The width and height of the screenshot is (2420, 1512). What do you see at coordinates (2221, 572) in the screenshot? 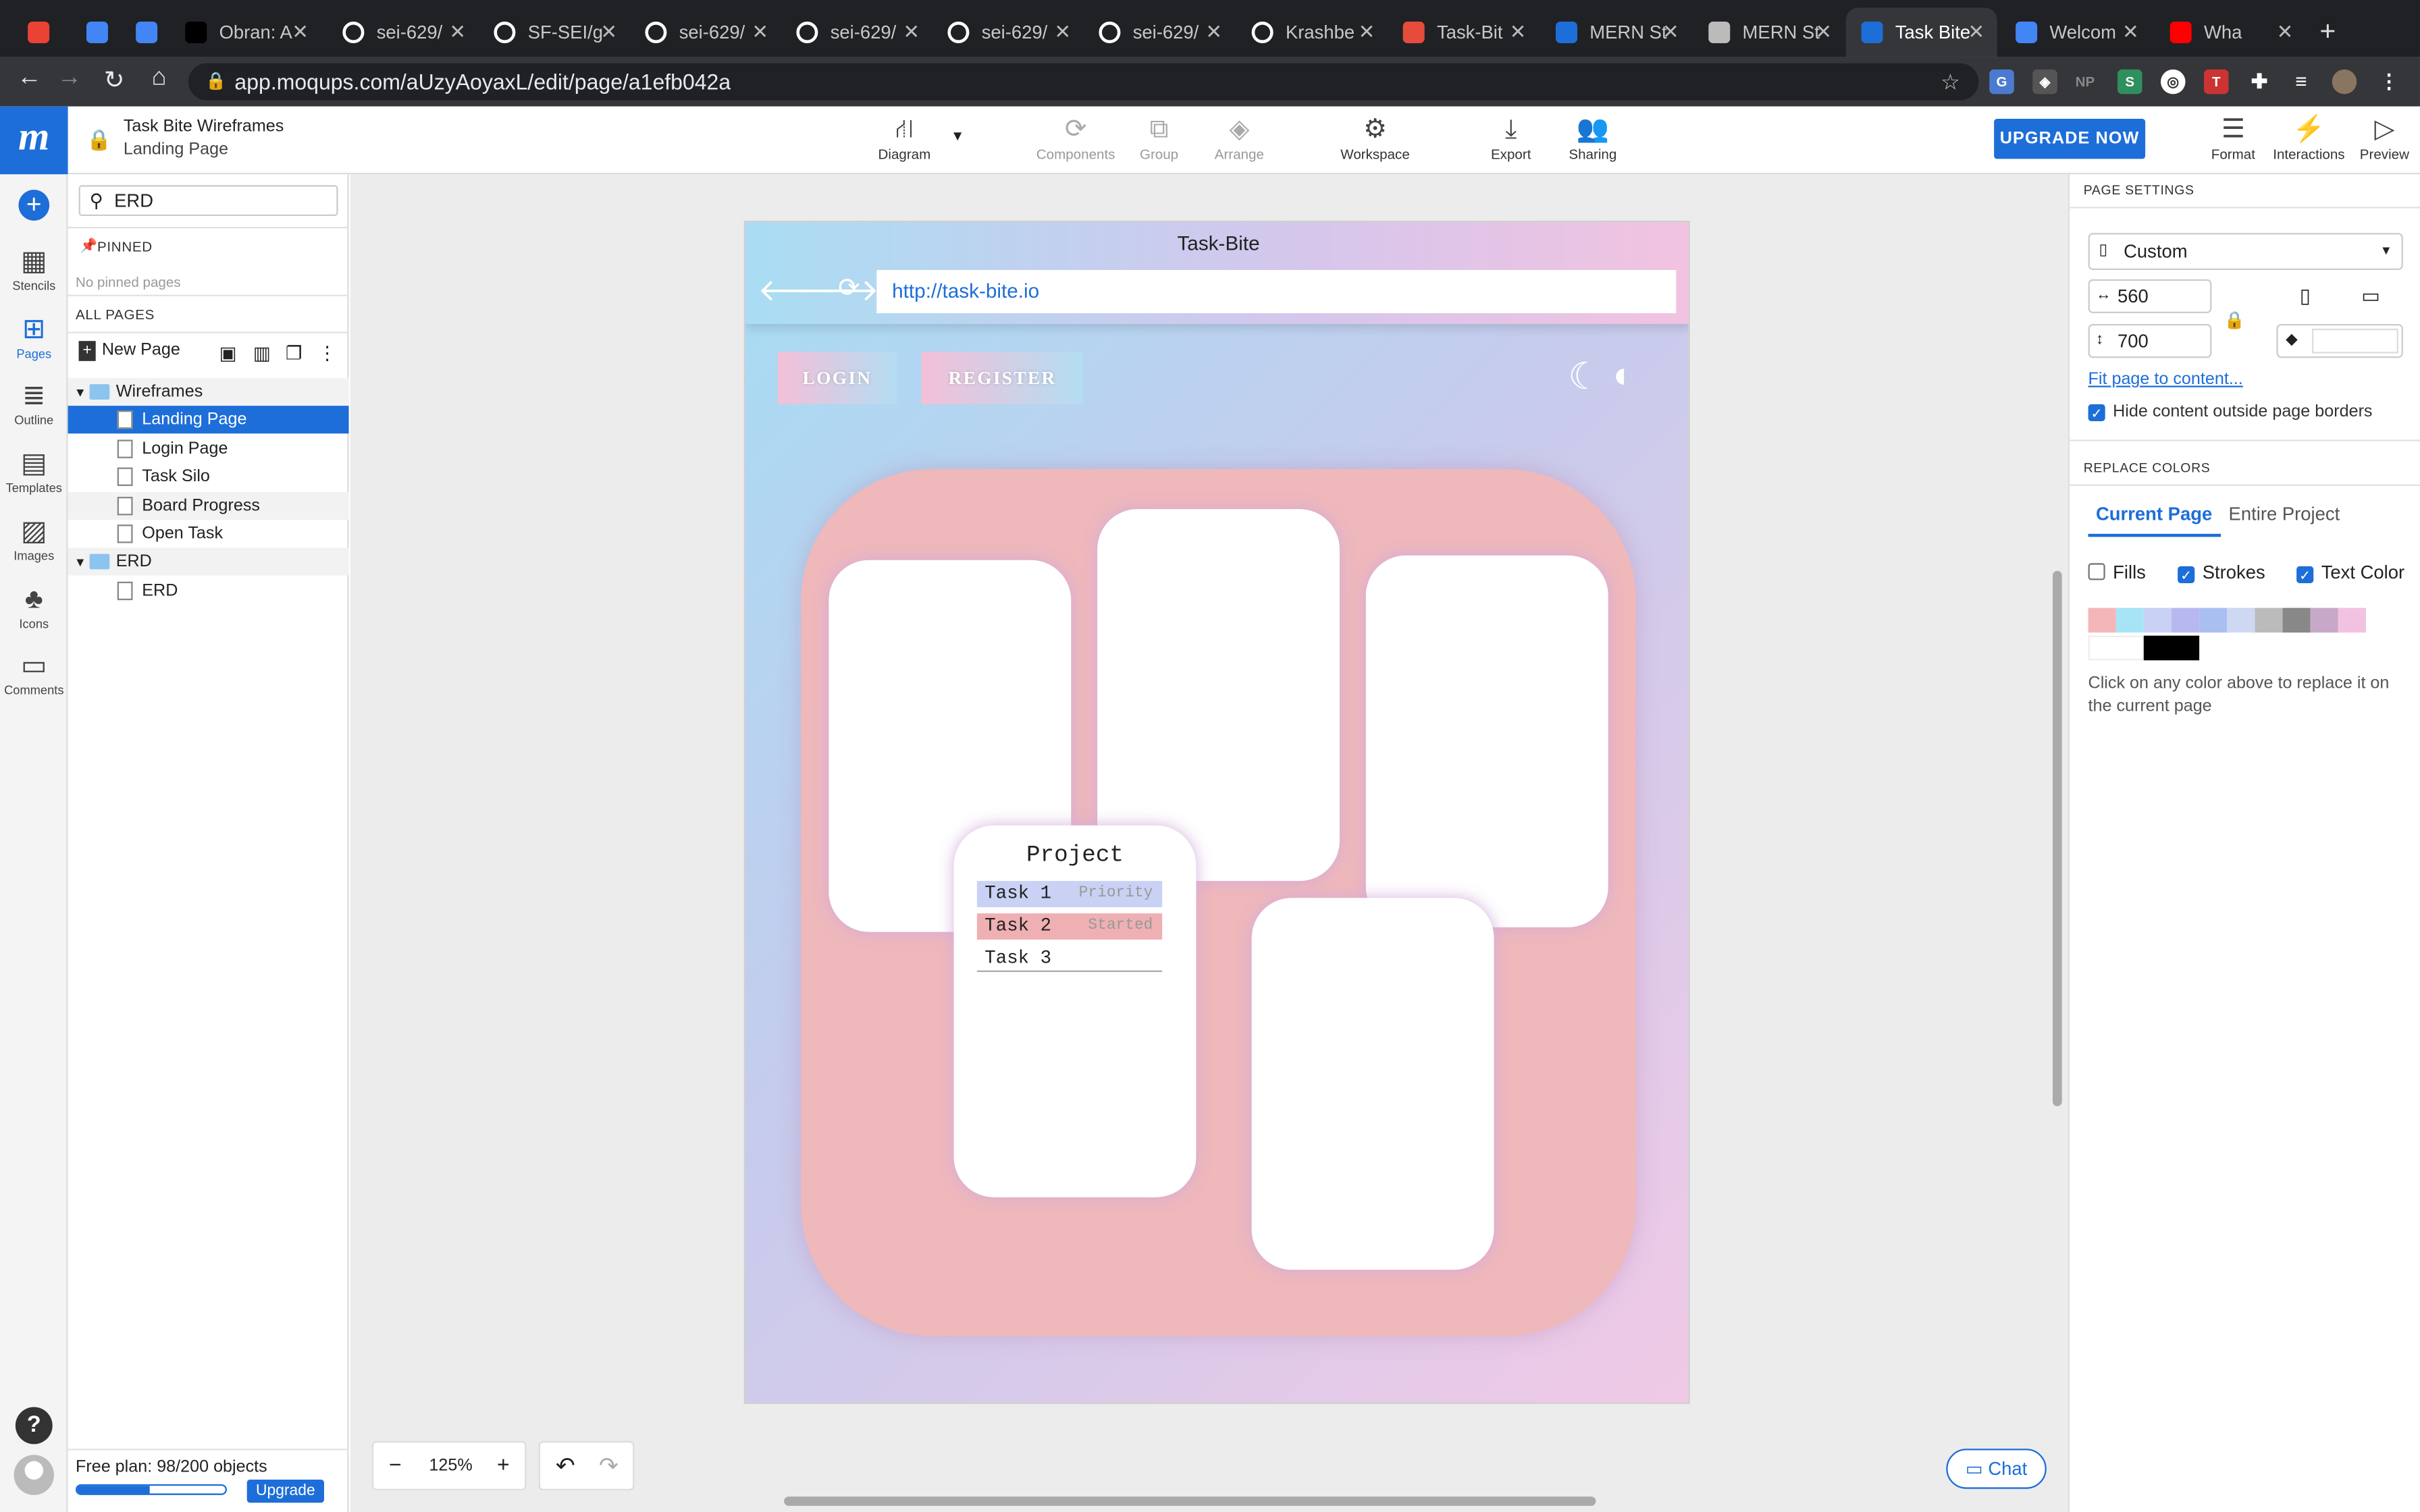
I see `strokes-checkbox: ✓ Strokes` at bounding box center [2221, 572].